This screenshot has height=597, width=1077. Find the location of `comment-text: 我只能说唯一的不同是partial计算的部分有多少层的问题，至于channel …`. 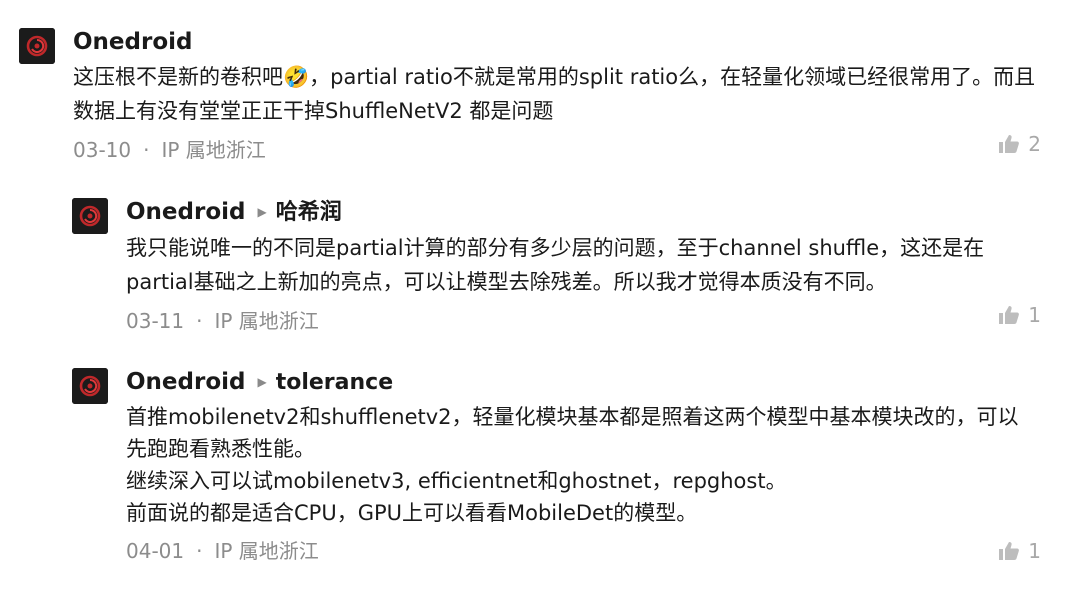

comment-text: 我只能说唯一的不同是partial计算的部分有多少层的问题，至于channel … is located at coordinates (582, 265).